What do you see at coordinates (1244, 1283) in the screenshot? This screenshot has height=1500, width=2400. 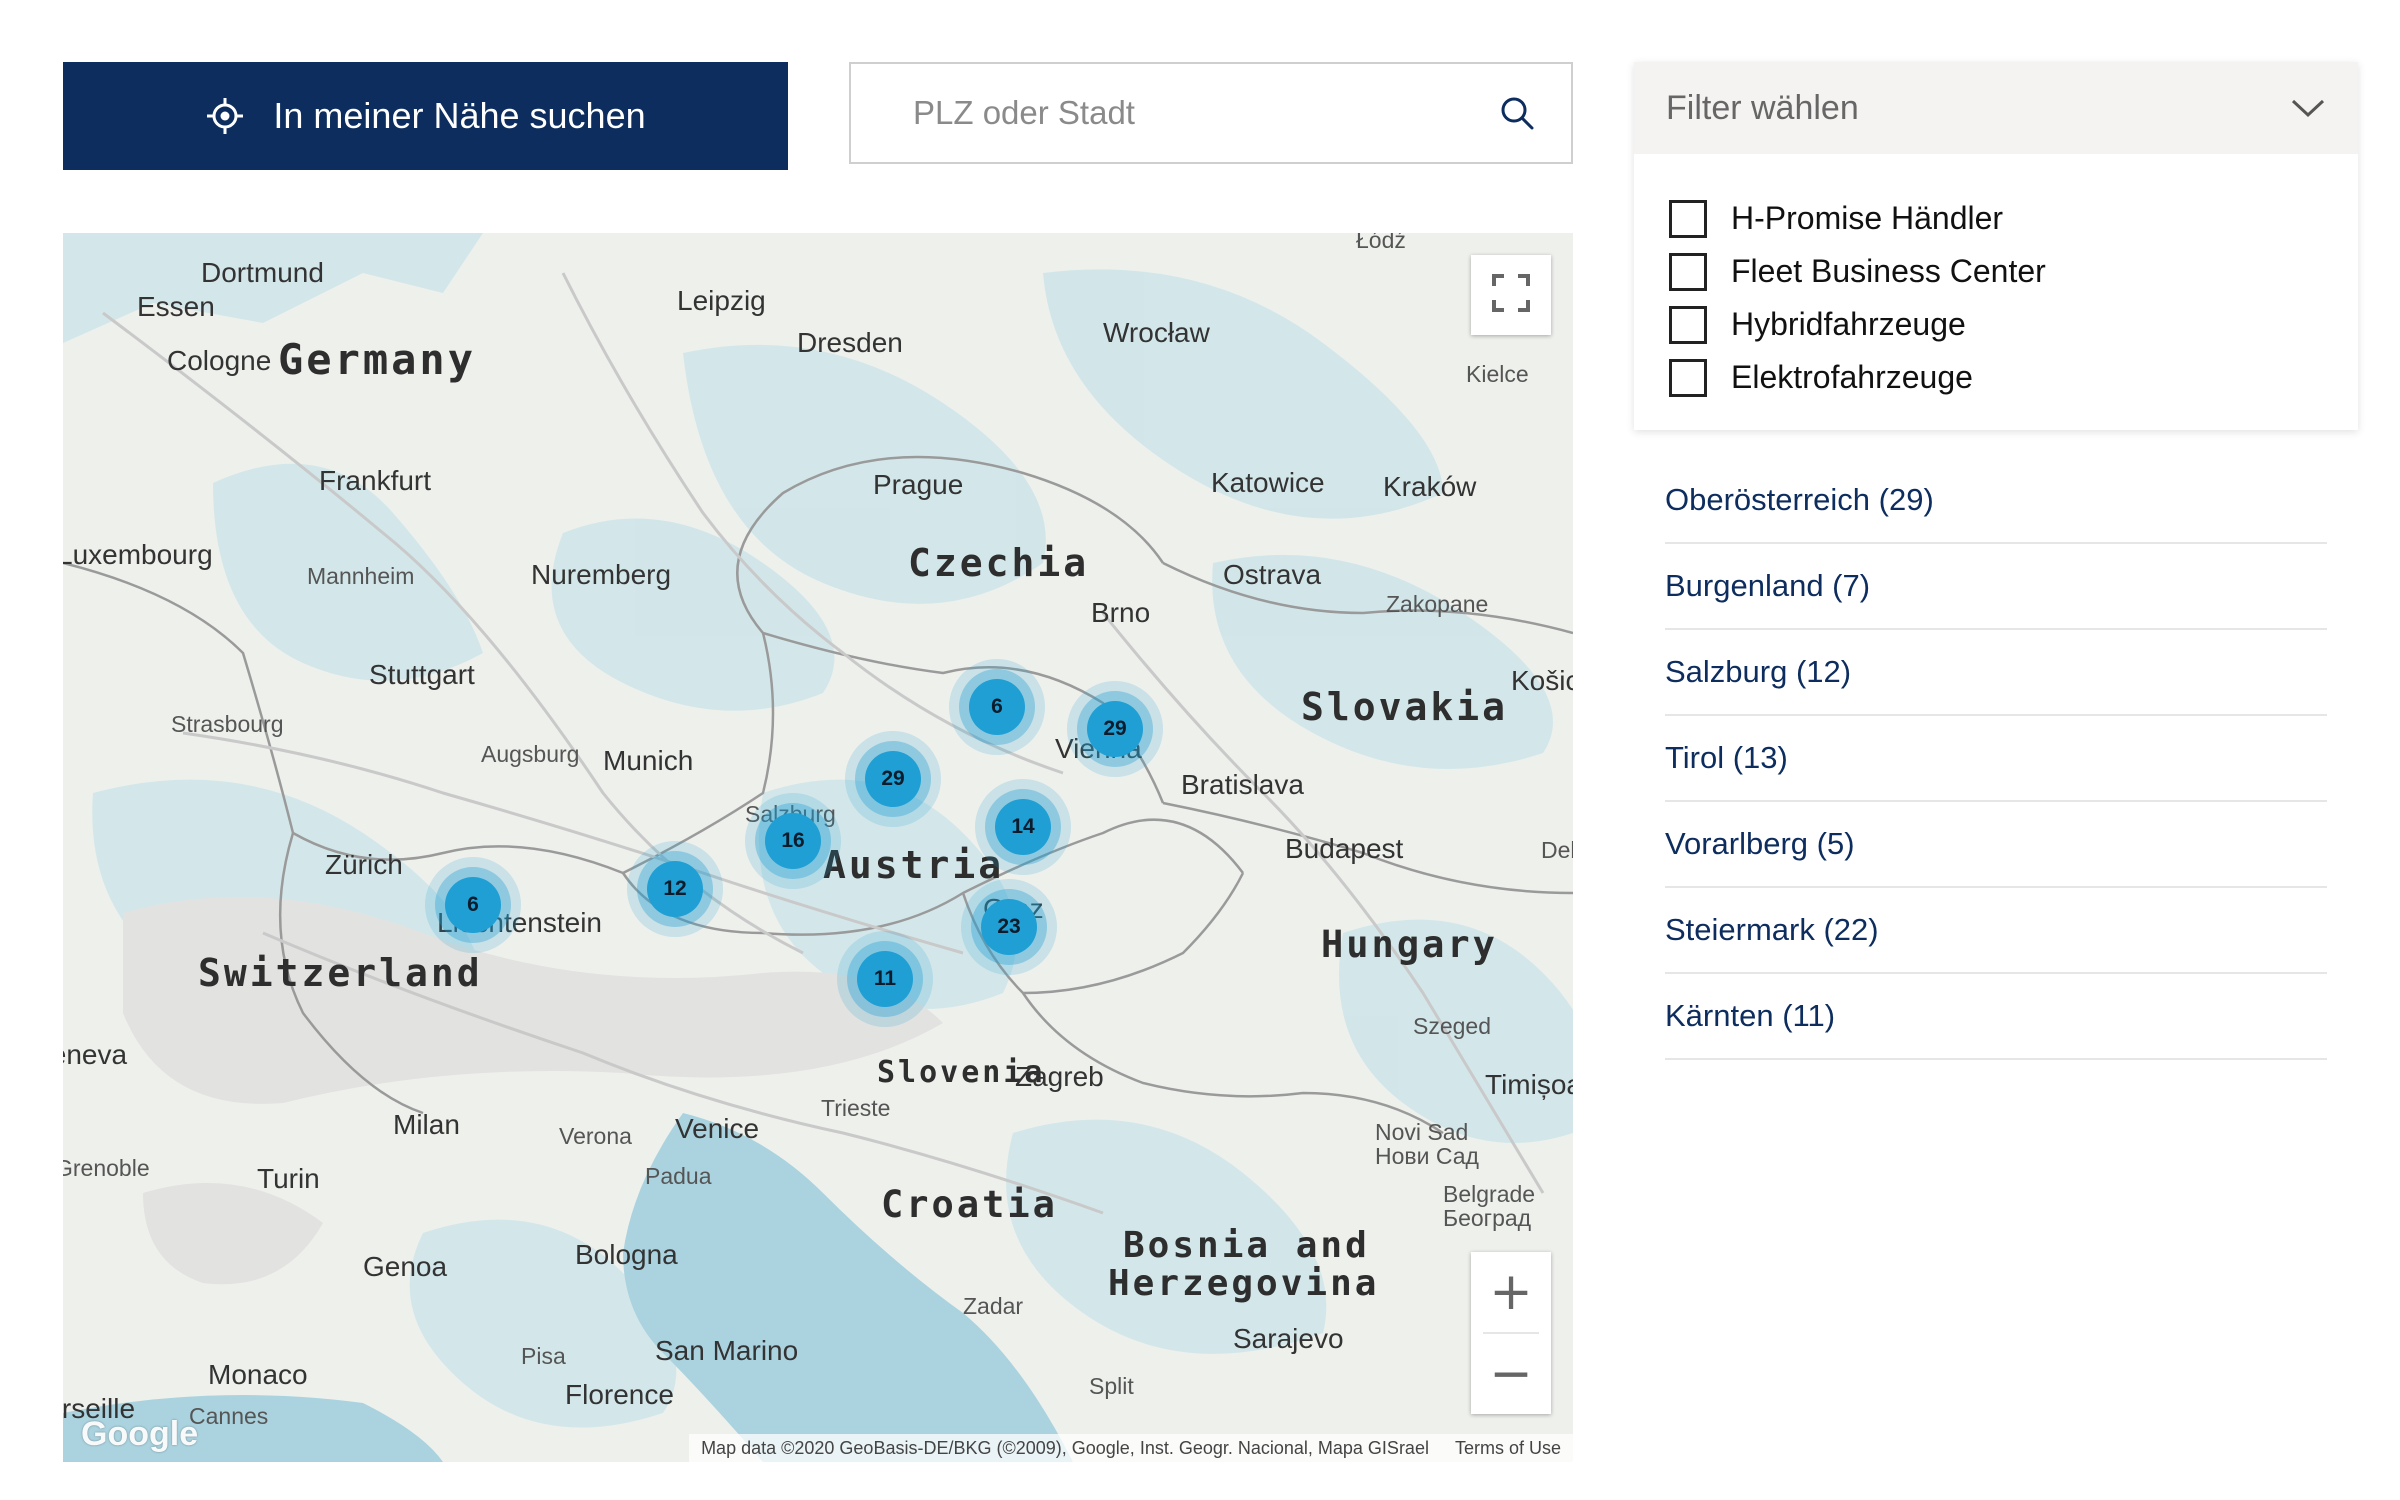 I see `map-country-label: Herzegovina` at bounding box center [1244, 1283].